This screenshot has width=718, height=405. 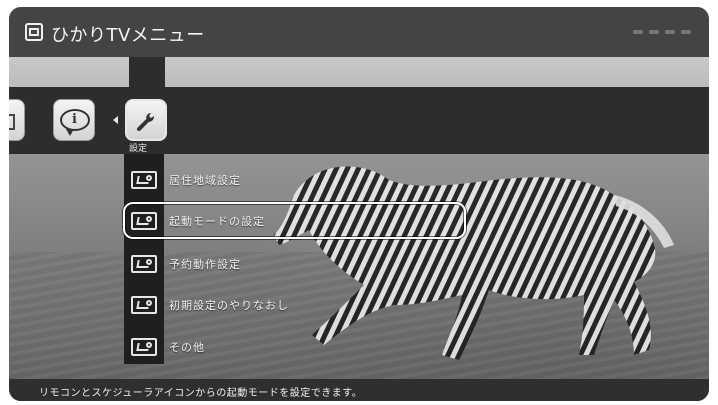 I want to click on info-button: i, so click(x=74, y=120).